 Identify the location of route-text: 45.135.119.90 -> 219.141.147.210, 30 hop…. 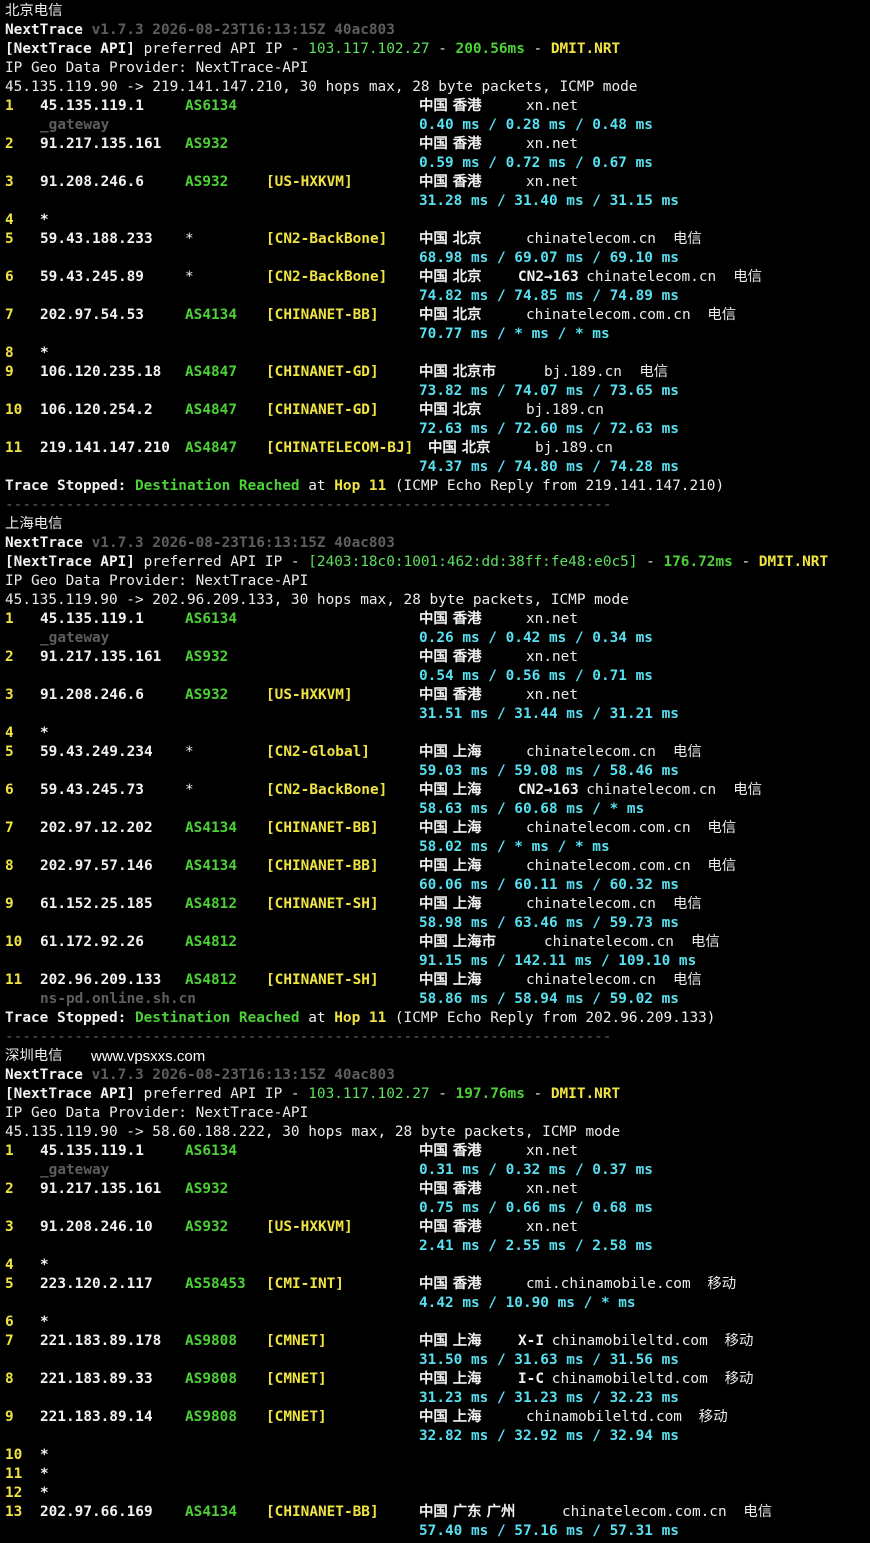
(321, 87).